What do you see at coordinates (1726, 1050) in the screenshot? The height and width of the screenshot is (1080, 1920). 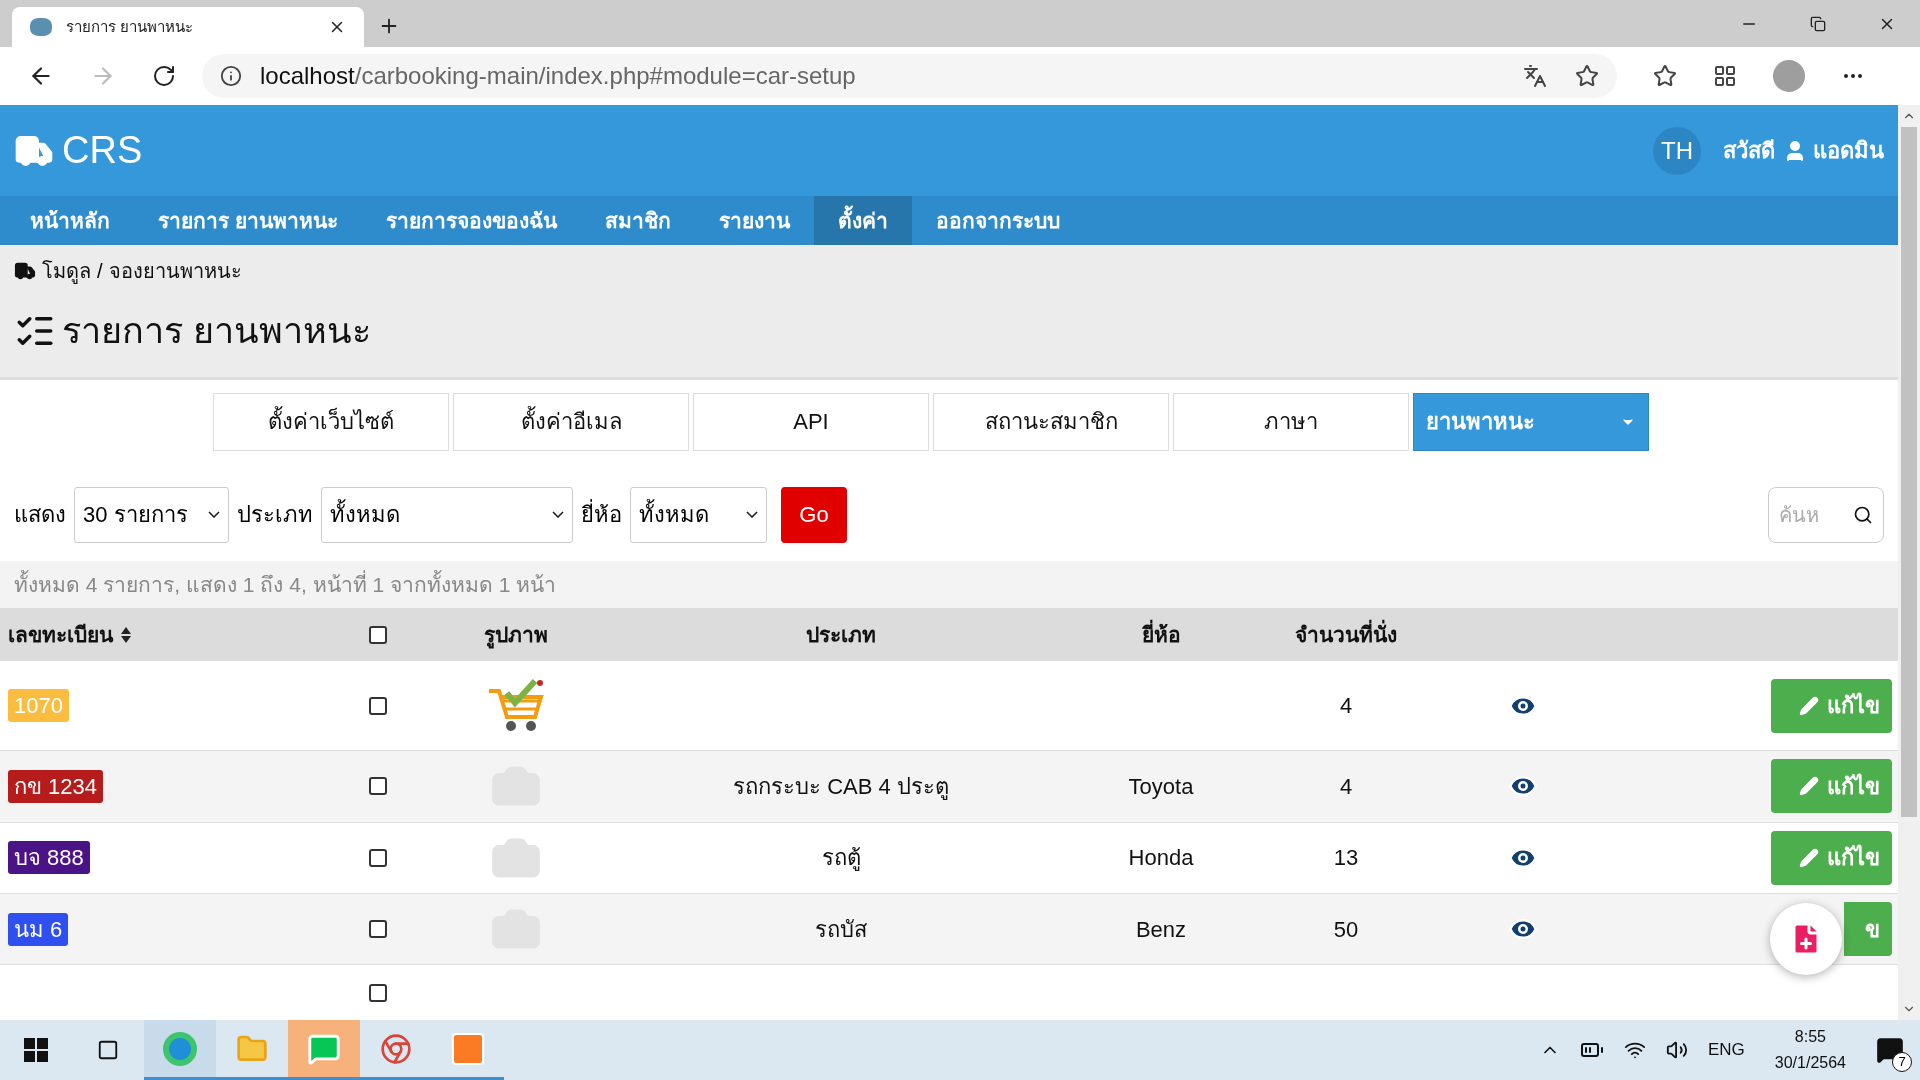 I see `input-language: ENG` at bounding box center [1726, 1050].